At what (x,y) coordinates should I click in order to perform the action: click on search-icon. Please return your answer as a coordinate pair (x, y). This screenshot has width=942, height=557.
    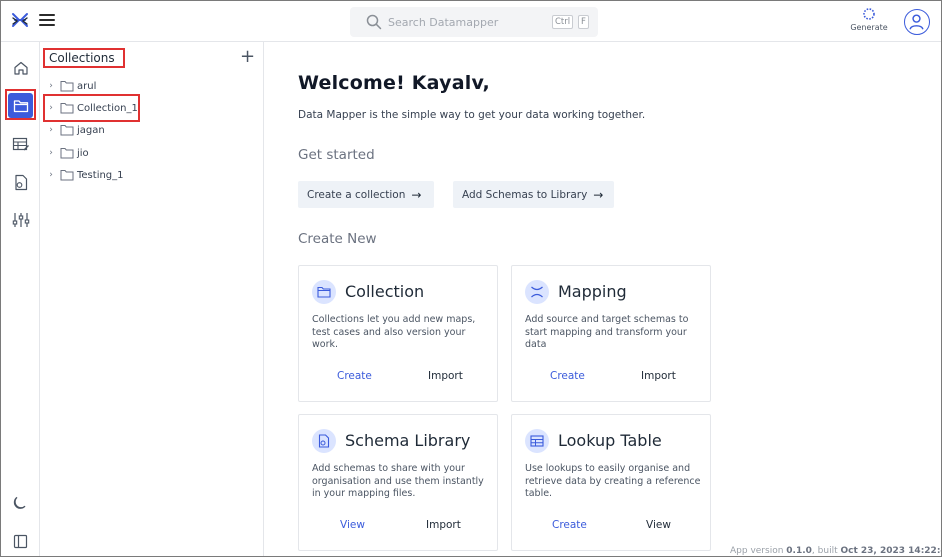
    Looking at the image, I should click on (374, 22).